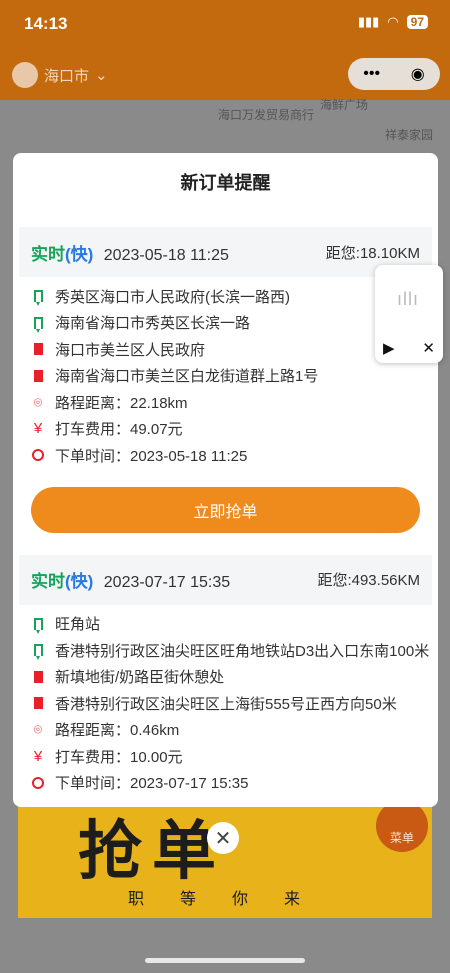  What do you see at coordinates (231, 402) in the screenshot?
I see `route-distance-row: ⌾ 路程距离：22.18km` at bounding box center [231, 402].